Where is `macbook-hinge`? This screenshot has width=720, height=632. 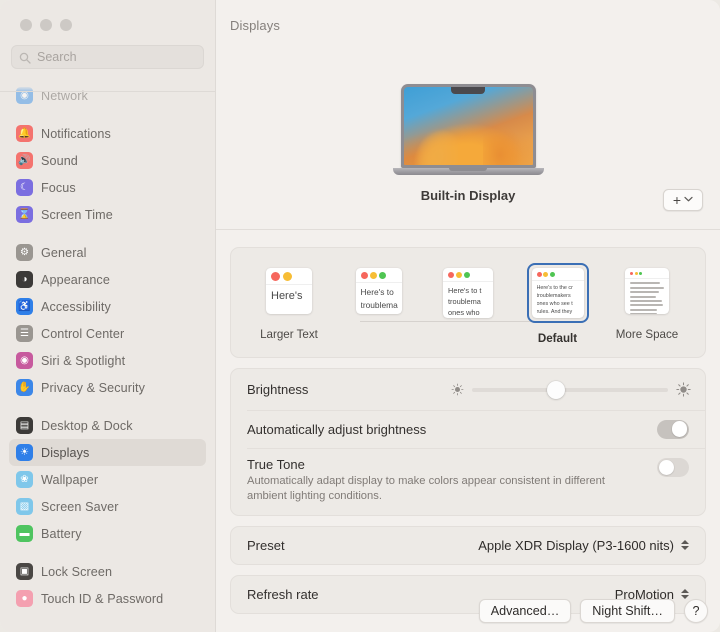
macbook-hinge is located at coordinates (468, 169).